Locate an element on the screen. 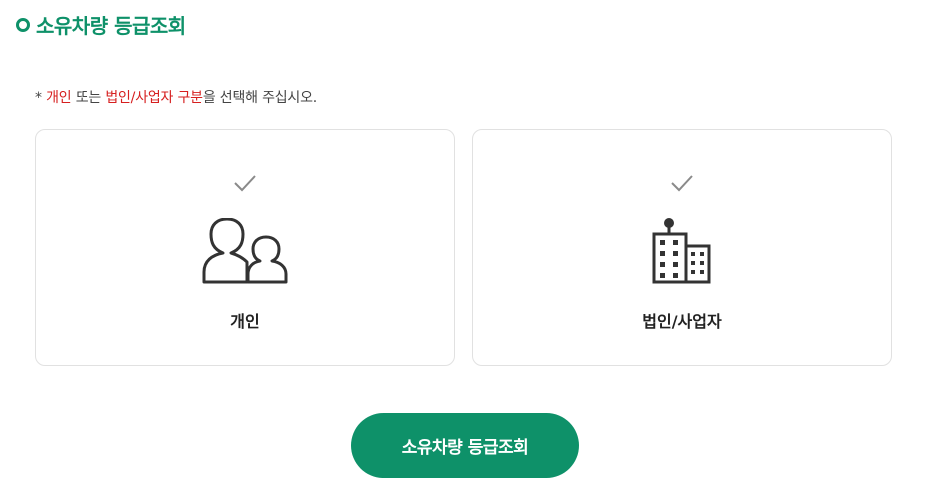 The image size is (932, 499). lookup-grade-button: 소유차량 등급조회 is located at coordinates (465, 445).